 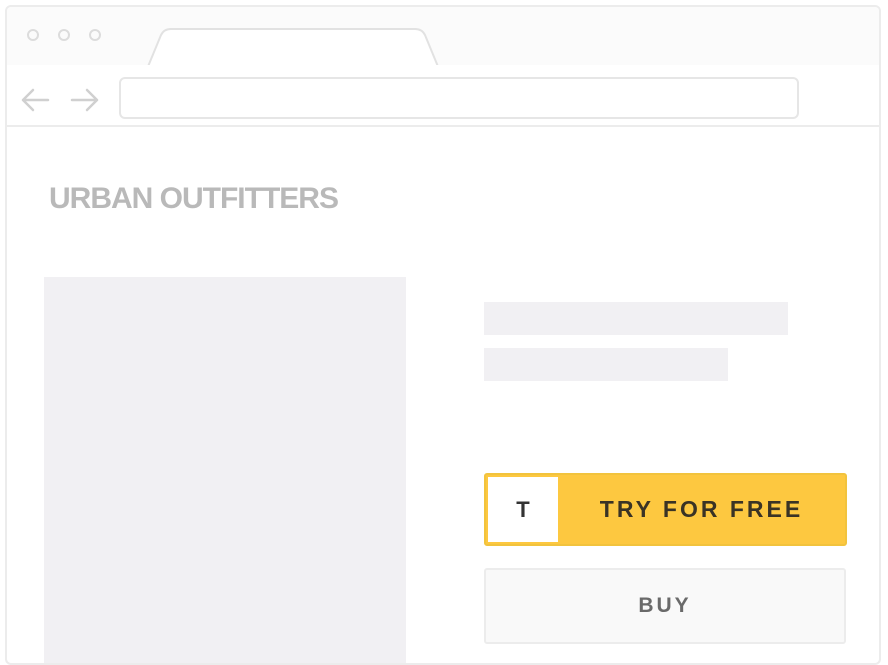 What do you see at coordinates (606, 364) in the screenshot?
I see `product-subtitle-placeholder` at bounding box center [606, 364].